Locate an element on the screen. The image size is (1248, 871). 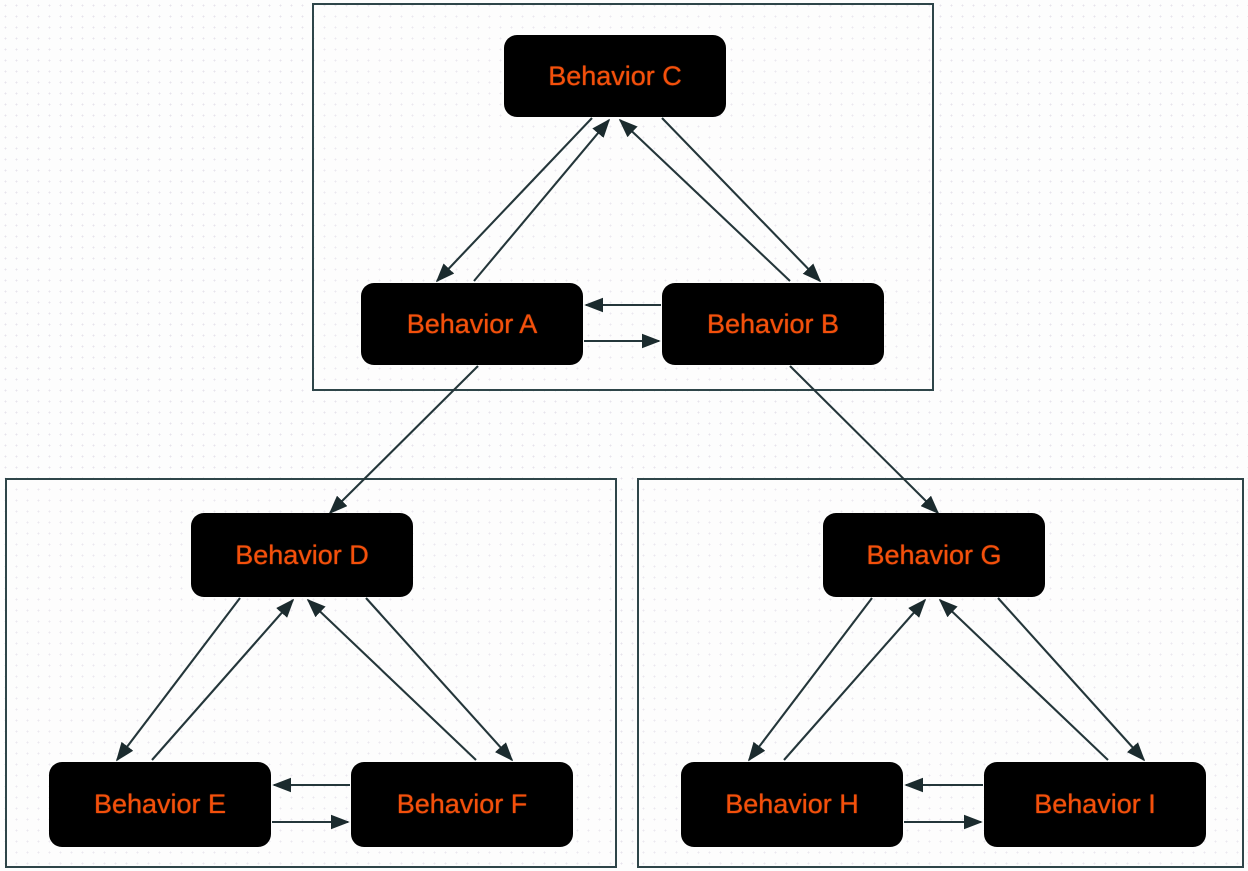
node-label: Behavior I is located at coordinates (1095, 804).